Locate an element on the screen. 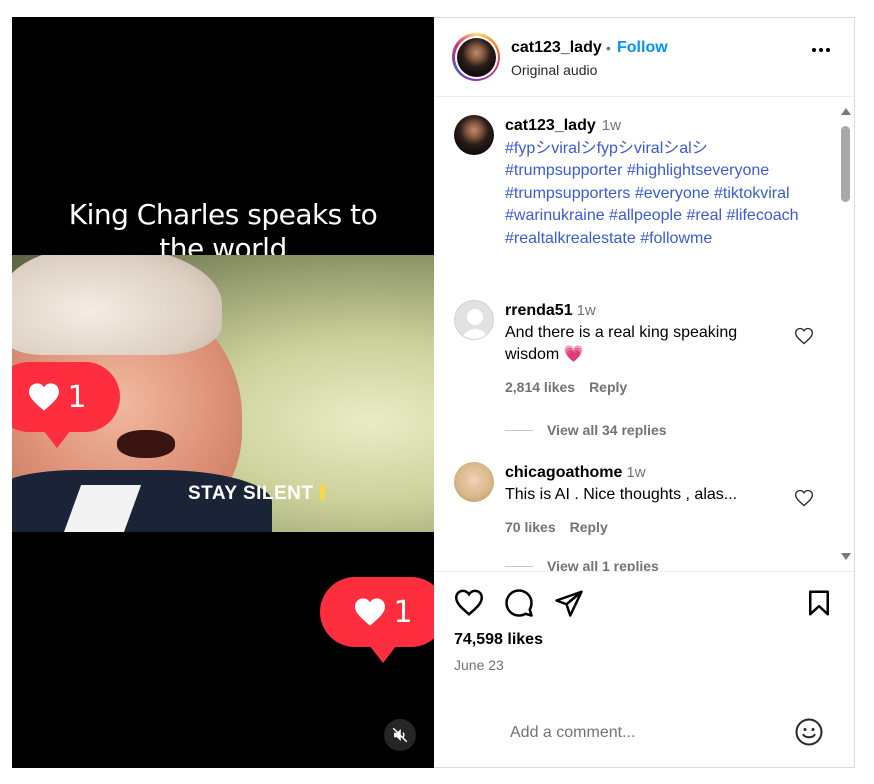  caption-time: 1w is located at coordinates (611, 125).